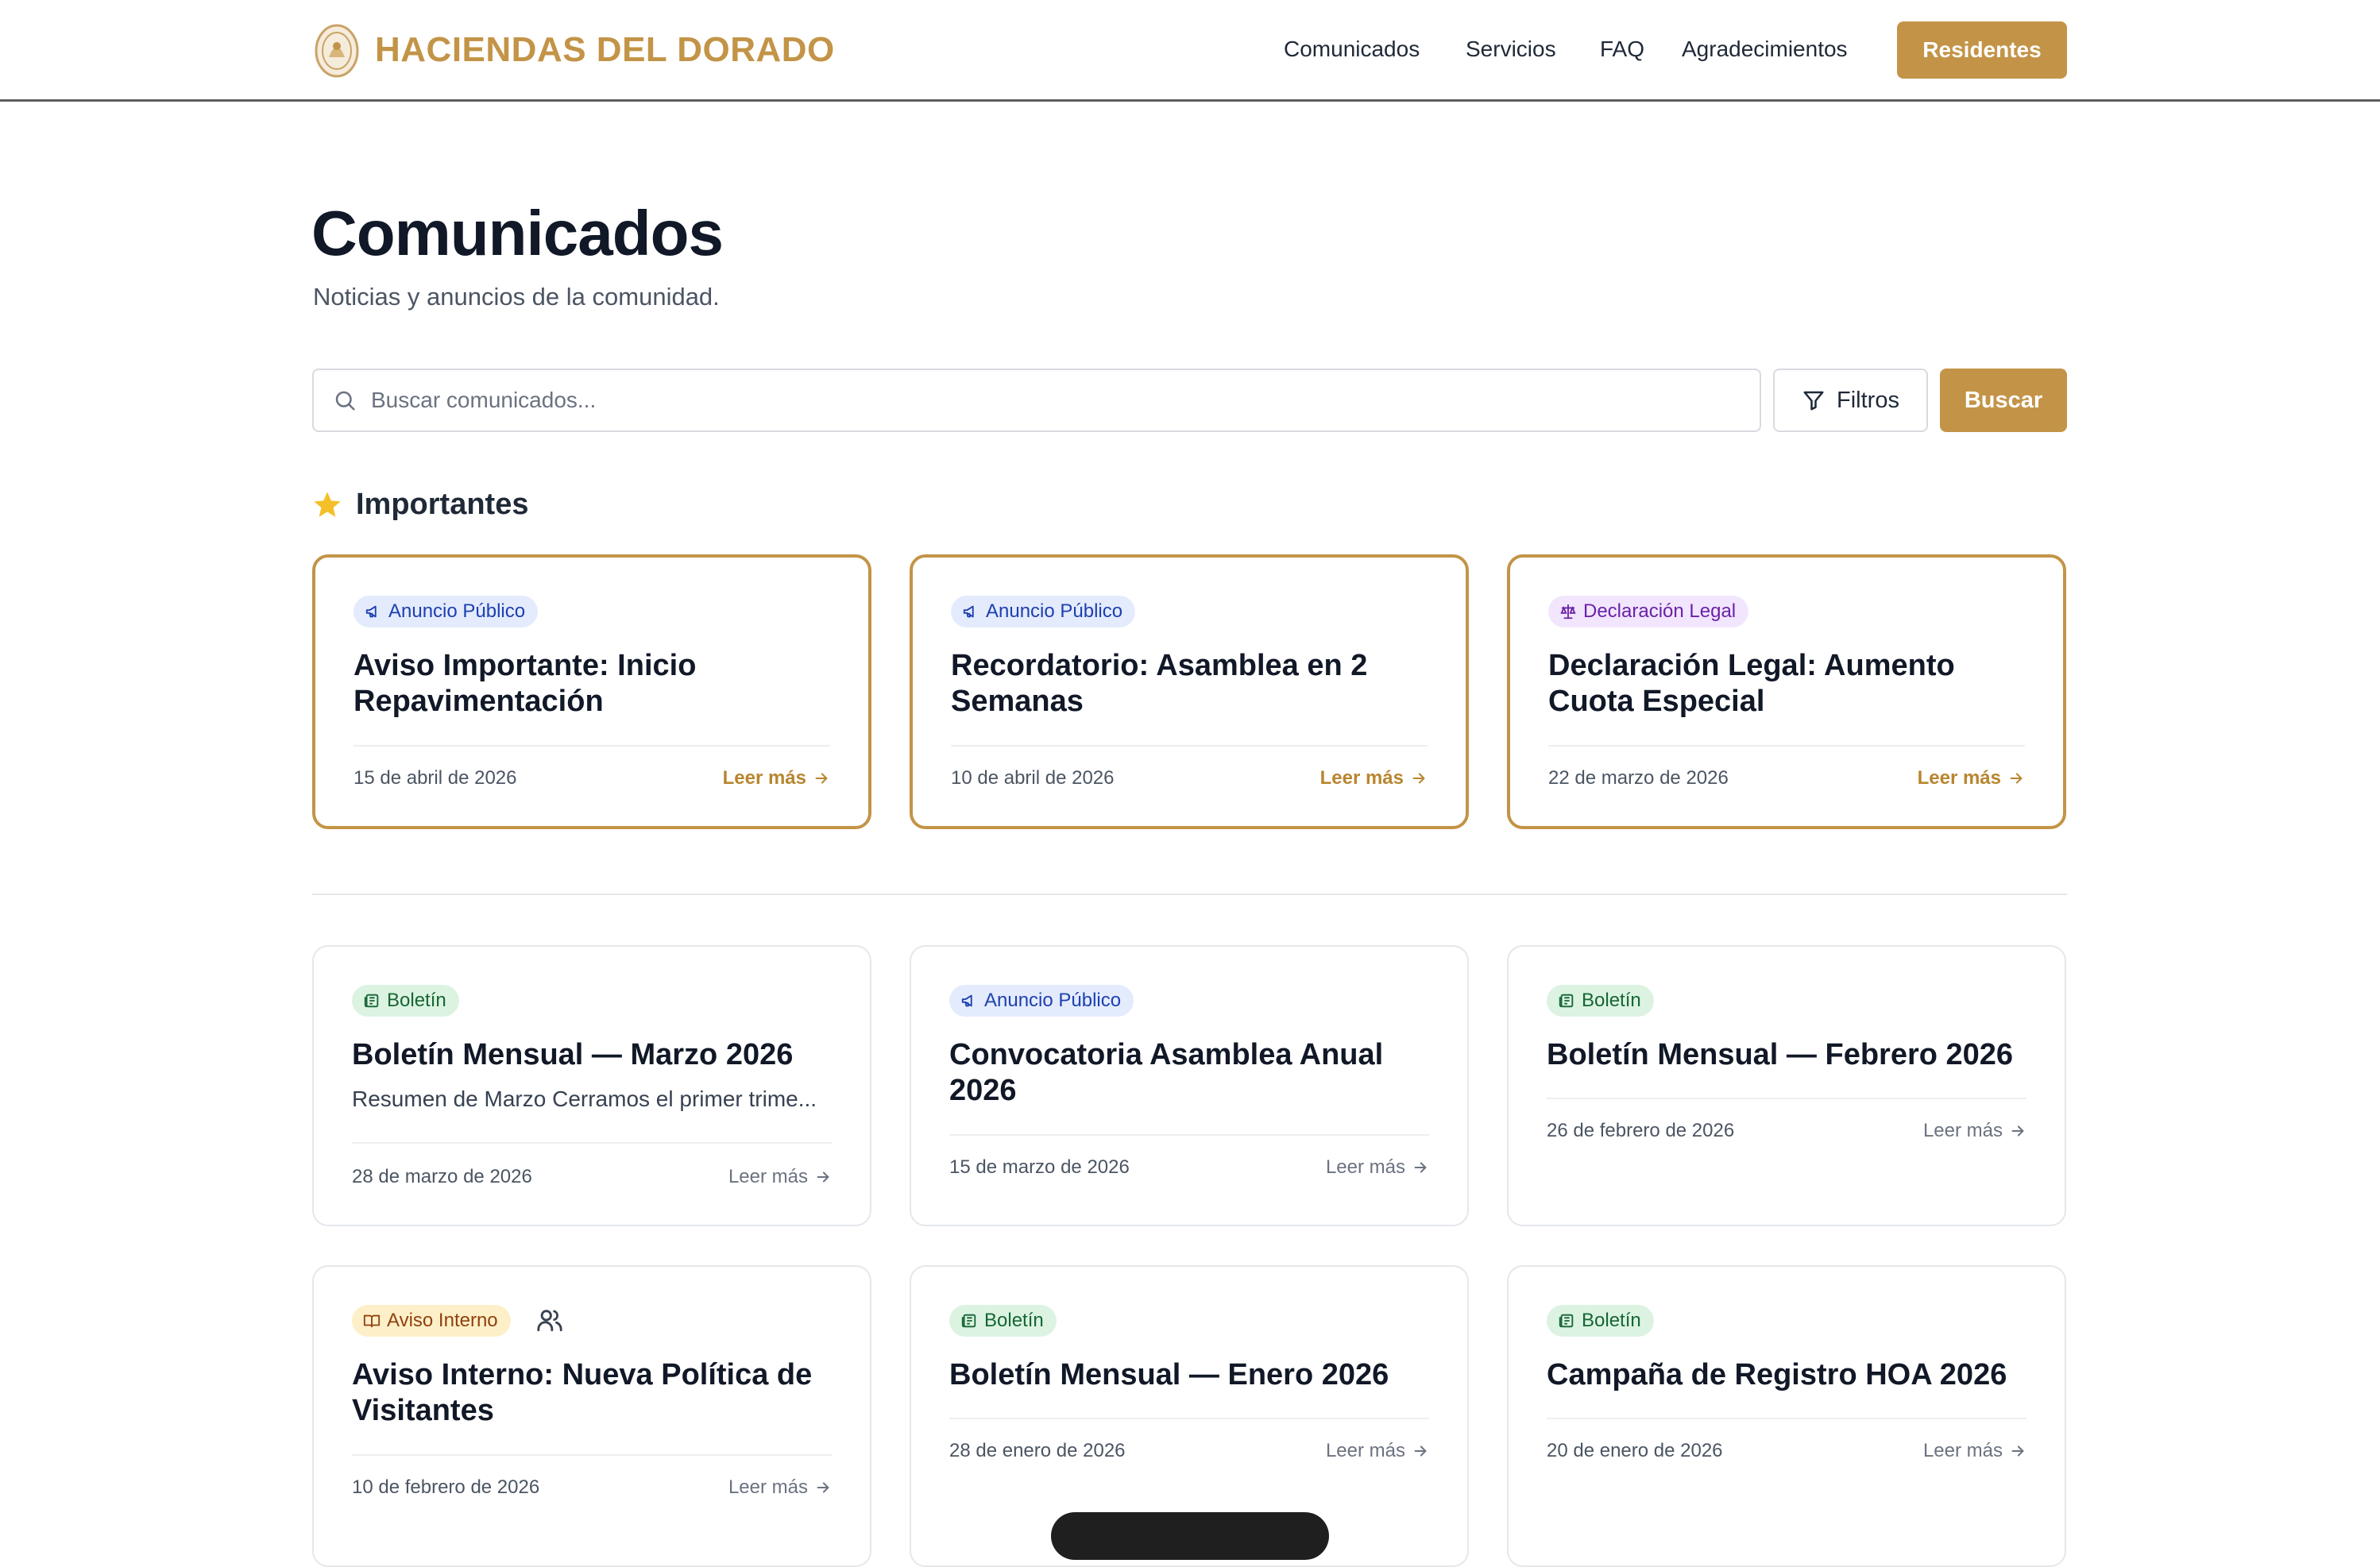 This screenshot has width=2380, height=1567. Describe the element at coordinates (1039, 1167) in the screenshot. I see `card-date: 15 de marzo de 2026` at that location.